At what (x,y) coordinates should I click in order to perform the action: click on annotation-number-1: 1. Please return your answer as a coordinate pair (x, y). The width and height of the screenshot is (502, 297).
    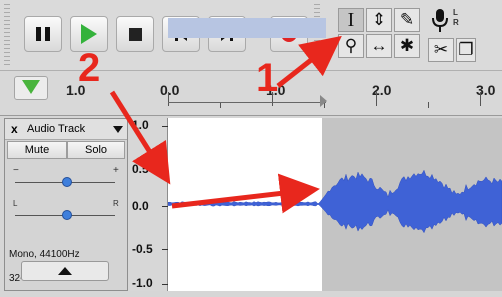
    Looking at the image, I should click on (267, 78).